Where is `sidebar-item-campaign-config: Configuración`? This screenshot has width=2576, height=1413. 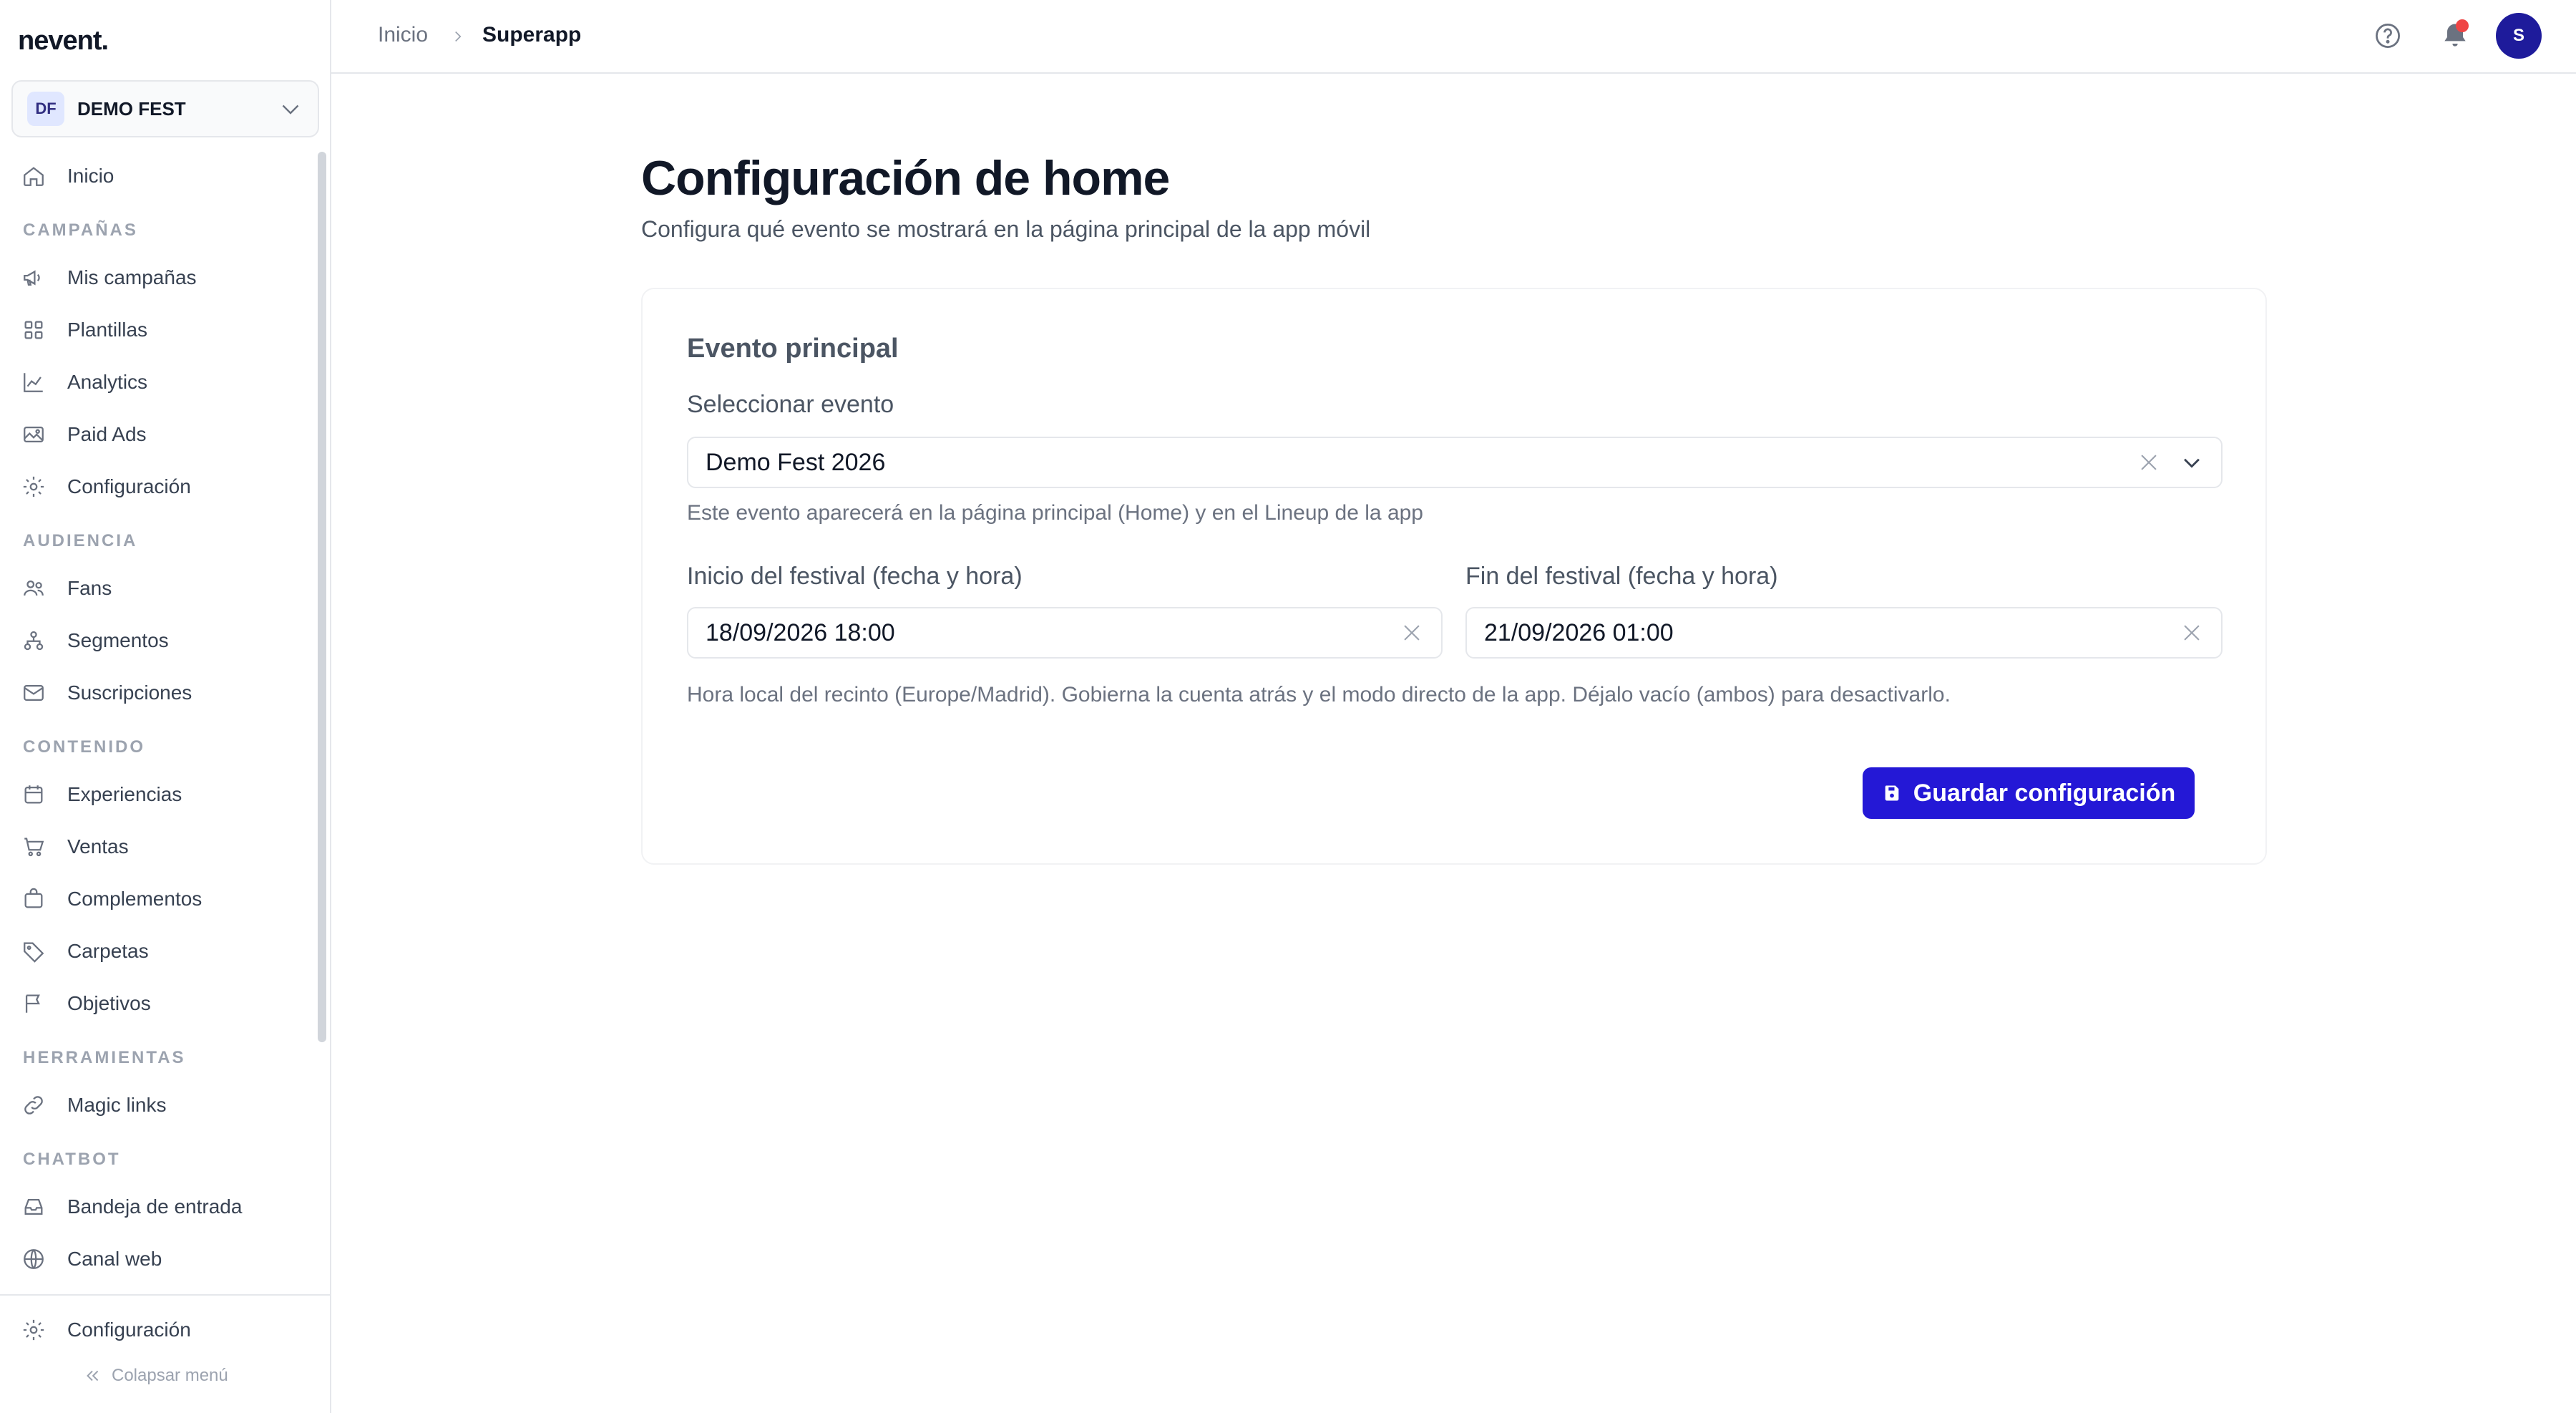 sidebar-item-campaign-config: Configuración is located at coordinates (106, 486).